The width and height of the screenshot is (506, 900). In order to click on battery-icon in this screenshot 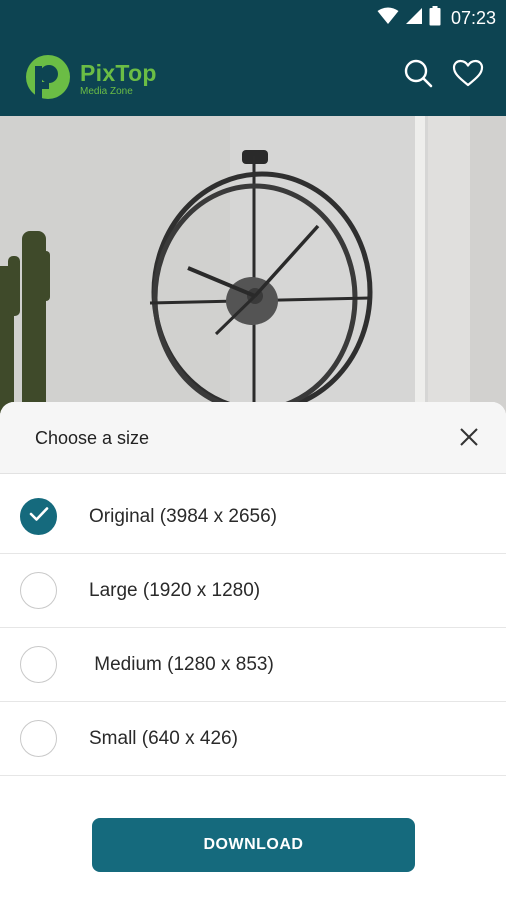, I will do `click(435, 18)`.